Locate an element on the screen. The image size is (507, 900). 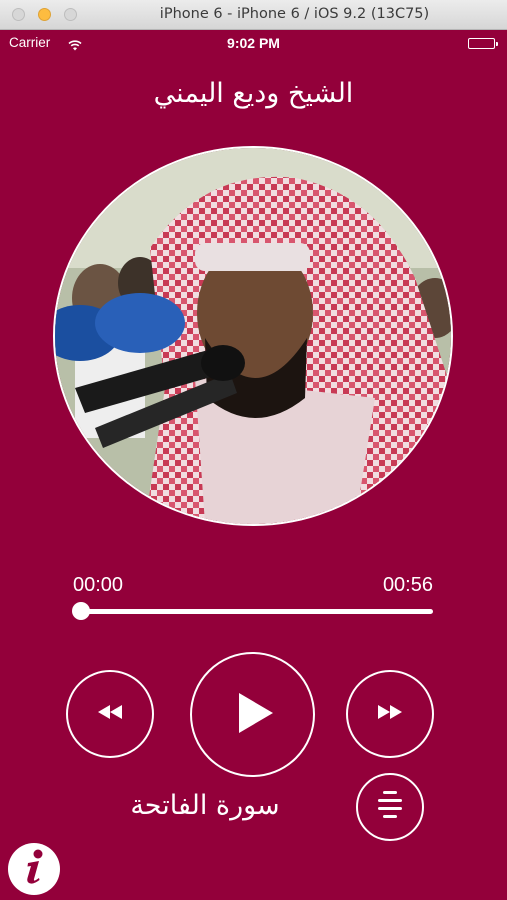
rewind-icon is located at coordinates (110, 714).